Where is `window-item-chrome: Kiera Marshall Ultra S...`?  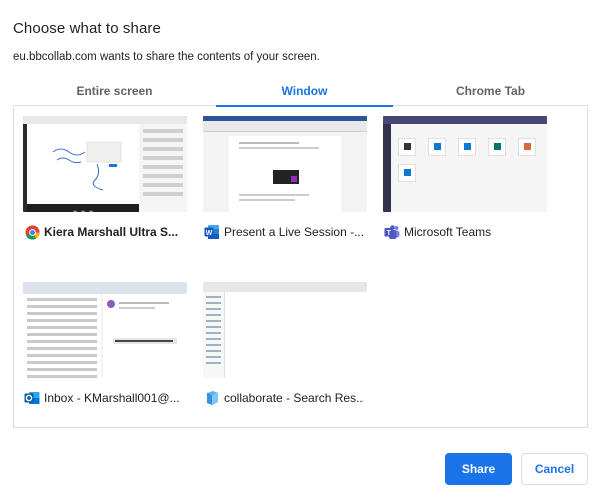
window-item-chrome: Kiera Marshall Ultra S... is located at coordinates (100, 182).